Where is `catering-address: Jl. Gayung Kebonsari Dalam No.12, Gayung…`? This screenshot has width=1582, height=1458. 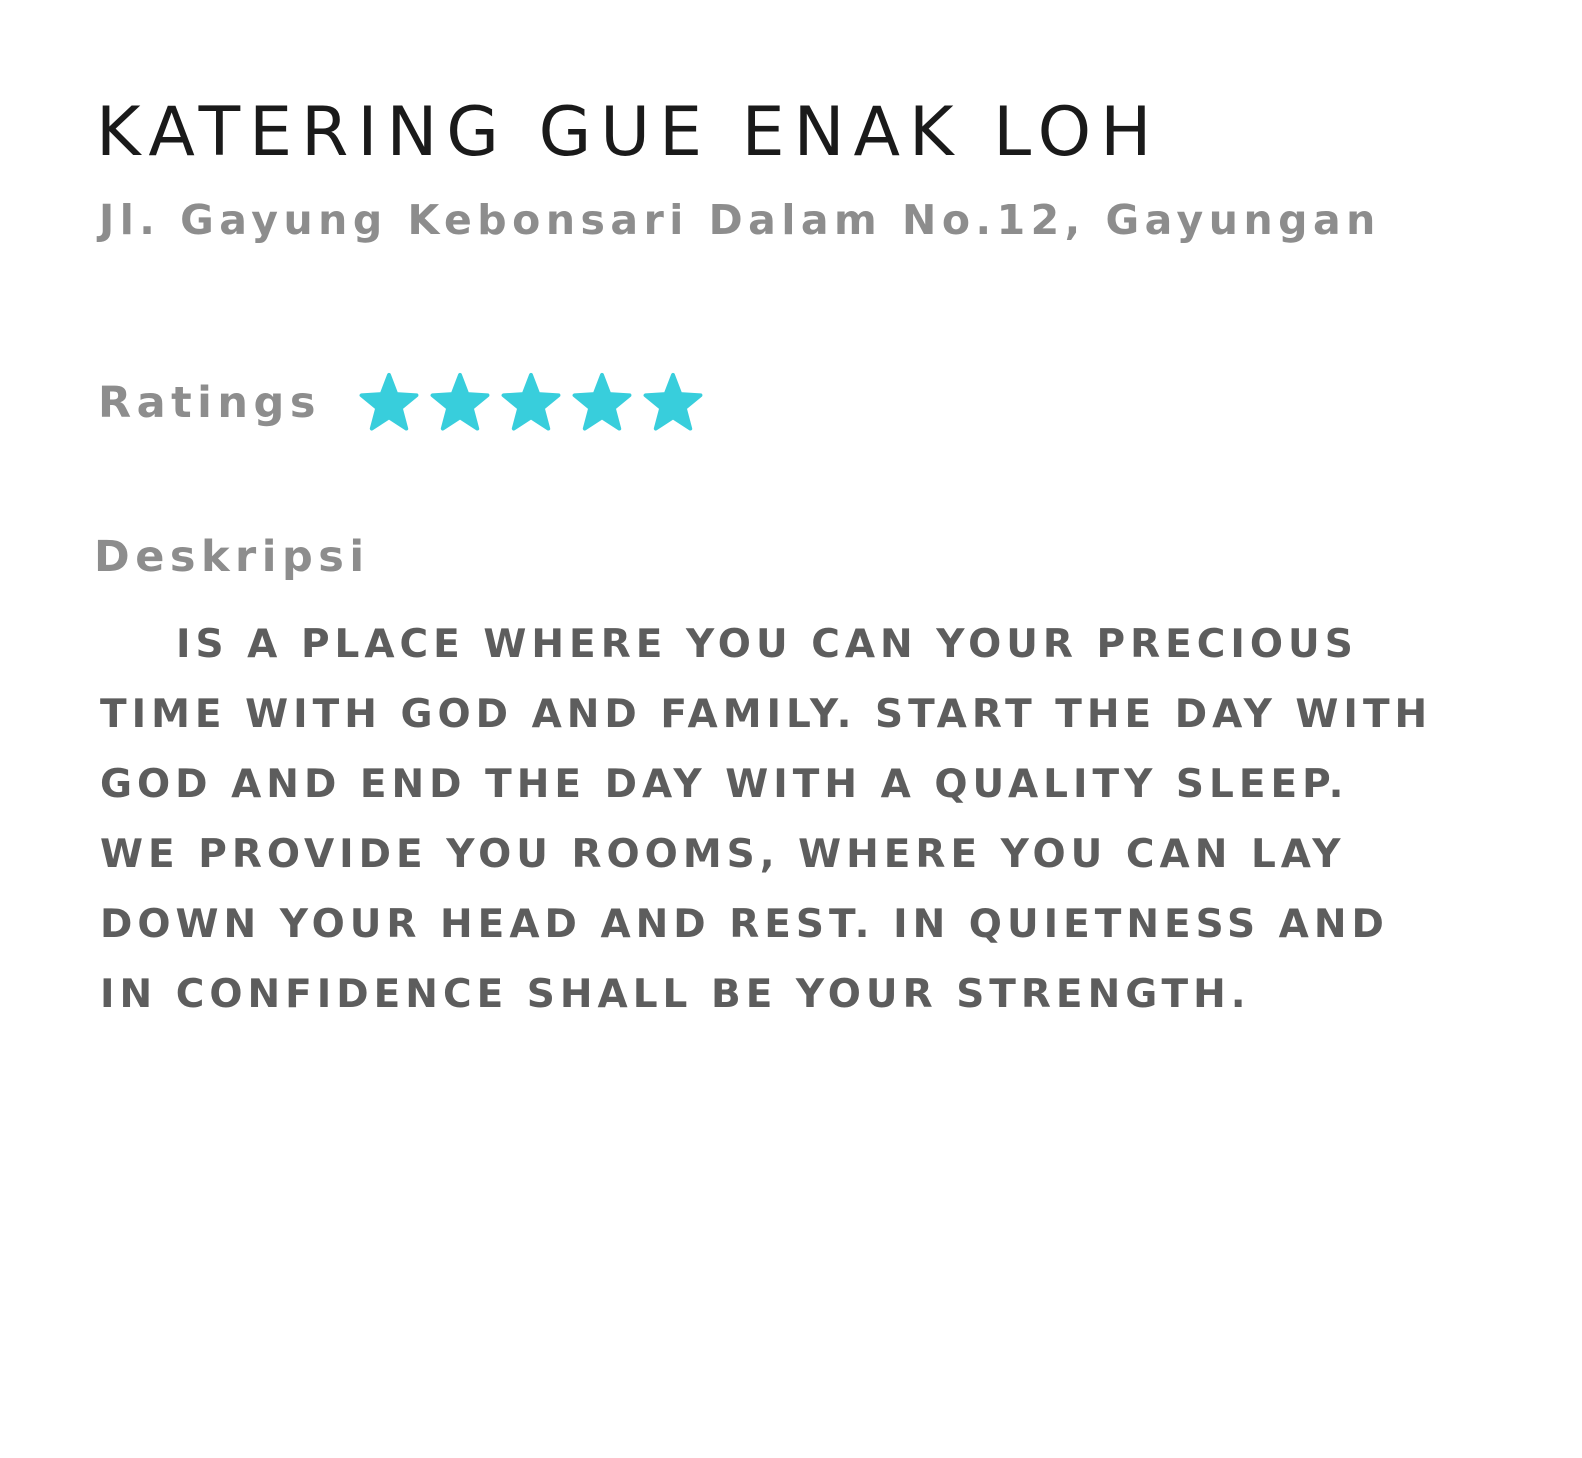 catering-address: Jl. Gayung Kebonsari Dalam No.12, Gayung… is located at coordinates (740, 220).